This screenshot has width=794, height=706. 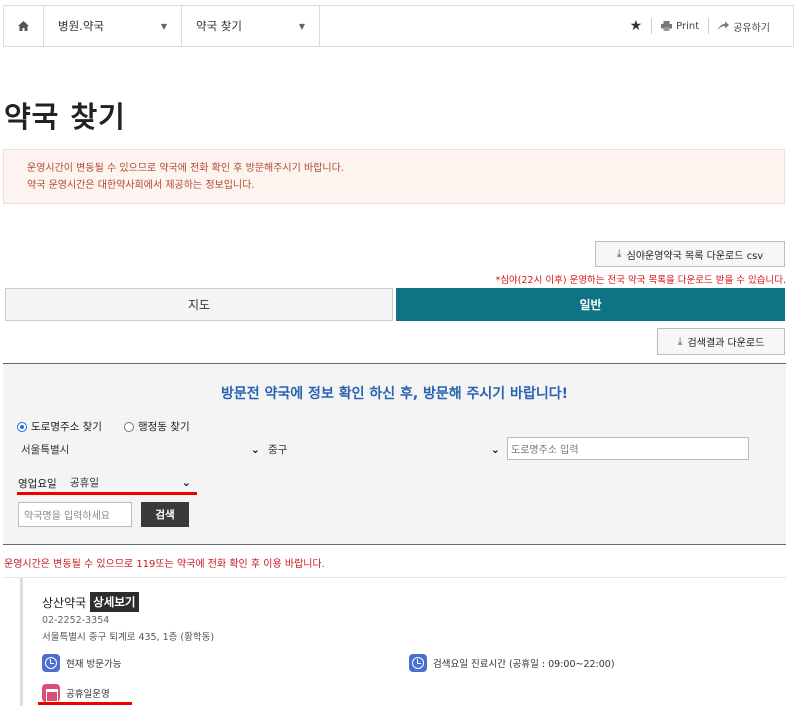 What do you see at coordinates (628, 448) in the screenshot?
I see `road-address-input: 도로명주소 입력` at bounding box center [628, 448].